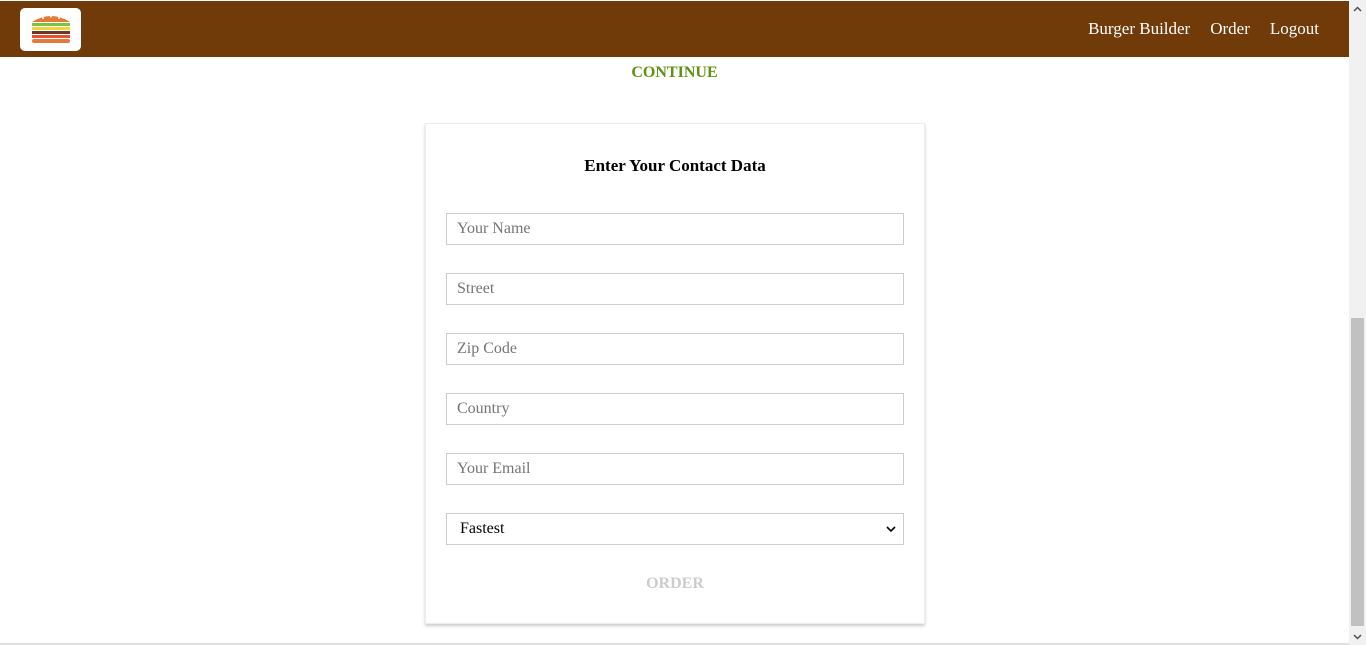 The image size is (1366, 645). Describe the element at coordinates (675, 349) in the screenshot. I see `zip-code-input` at that location.